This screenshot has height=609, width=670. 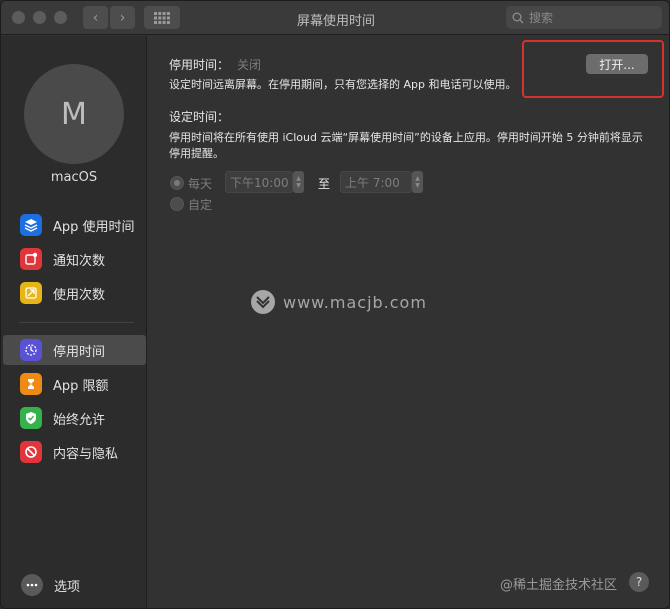 What do you see at coordinates (249, 65) in the screenshot?
I see `downtime-status: 关闭` at bounding box center [249, 65].